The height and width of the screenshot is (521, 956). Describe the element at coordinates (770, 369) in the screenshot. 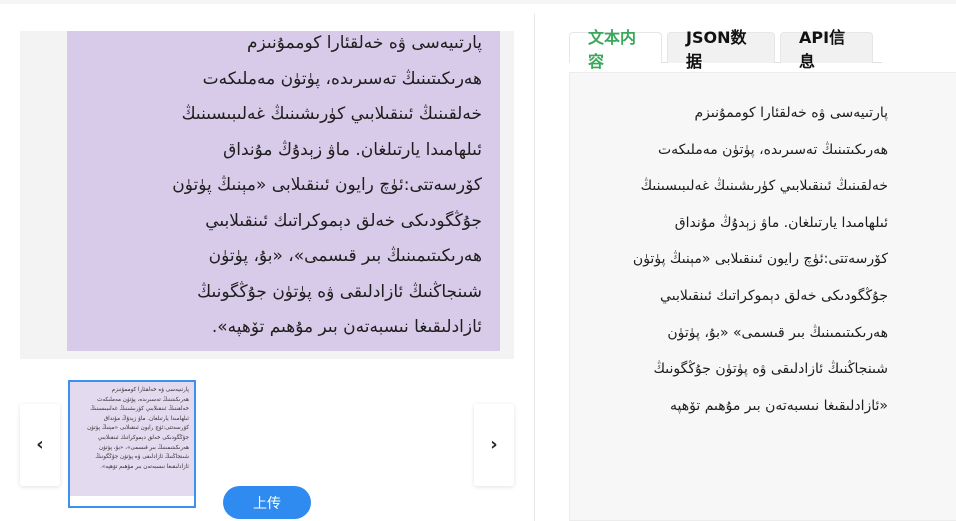

I see `result-line: شىنجاڭنىڭ ئازادلىقى ۋە پۈتۈن جۇڭگونىڭ` at that location.